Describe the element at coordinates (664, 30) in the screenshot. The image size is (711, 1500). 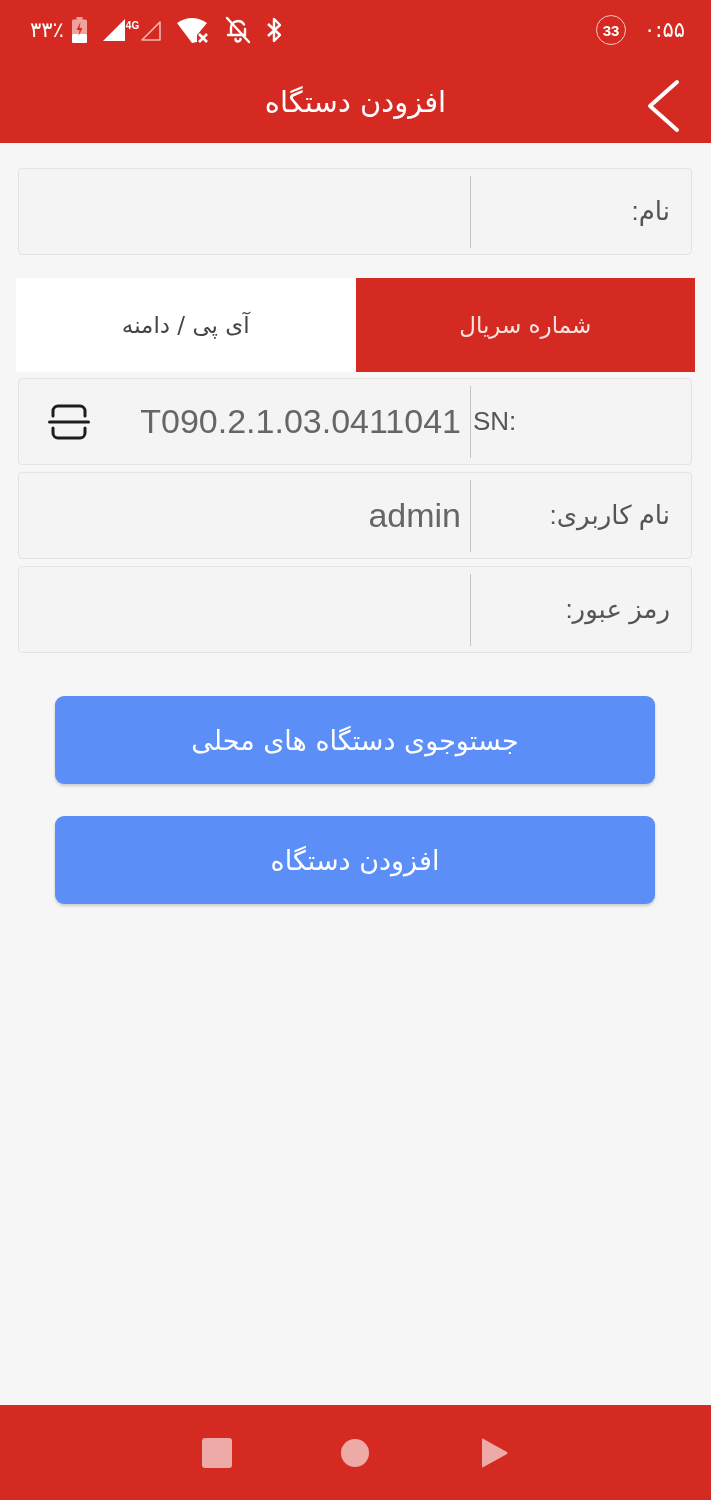
I see `clock-time: ۰:۵۵` at that location.